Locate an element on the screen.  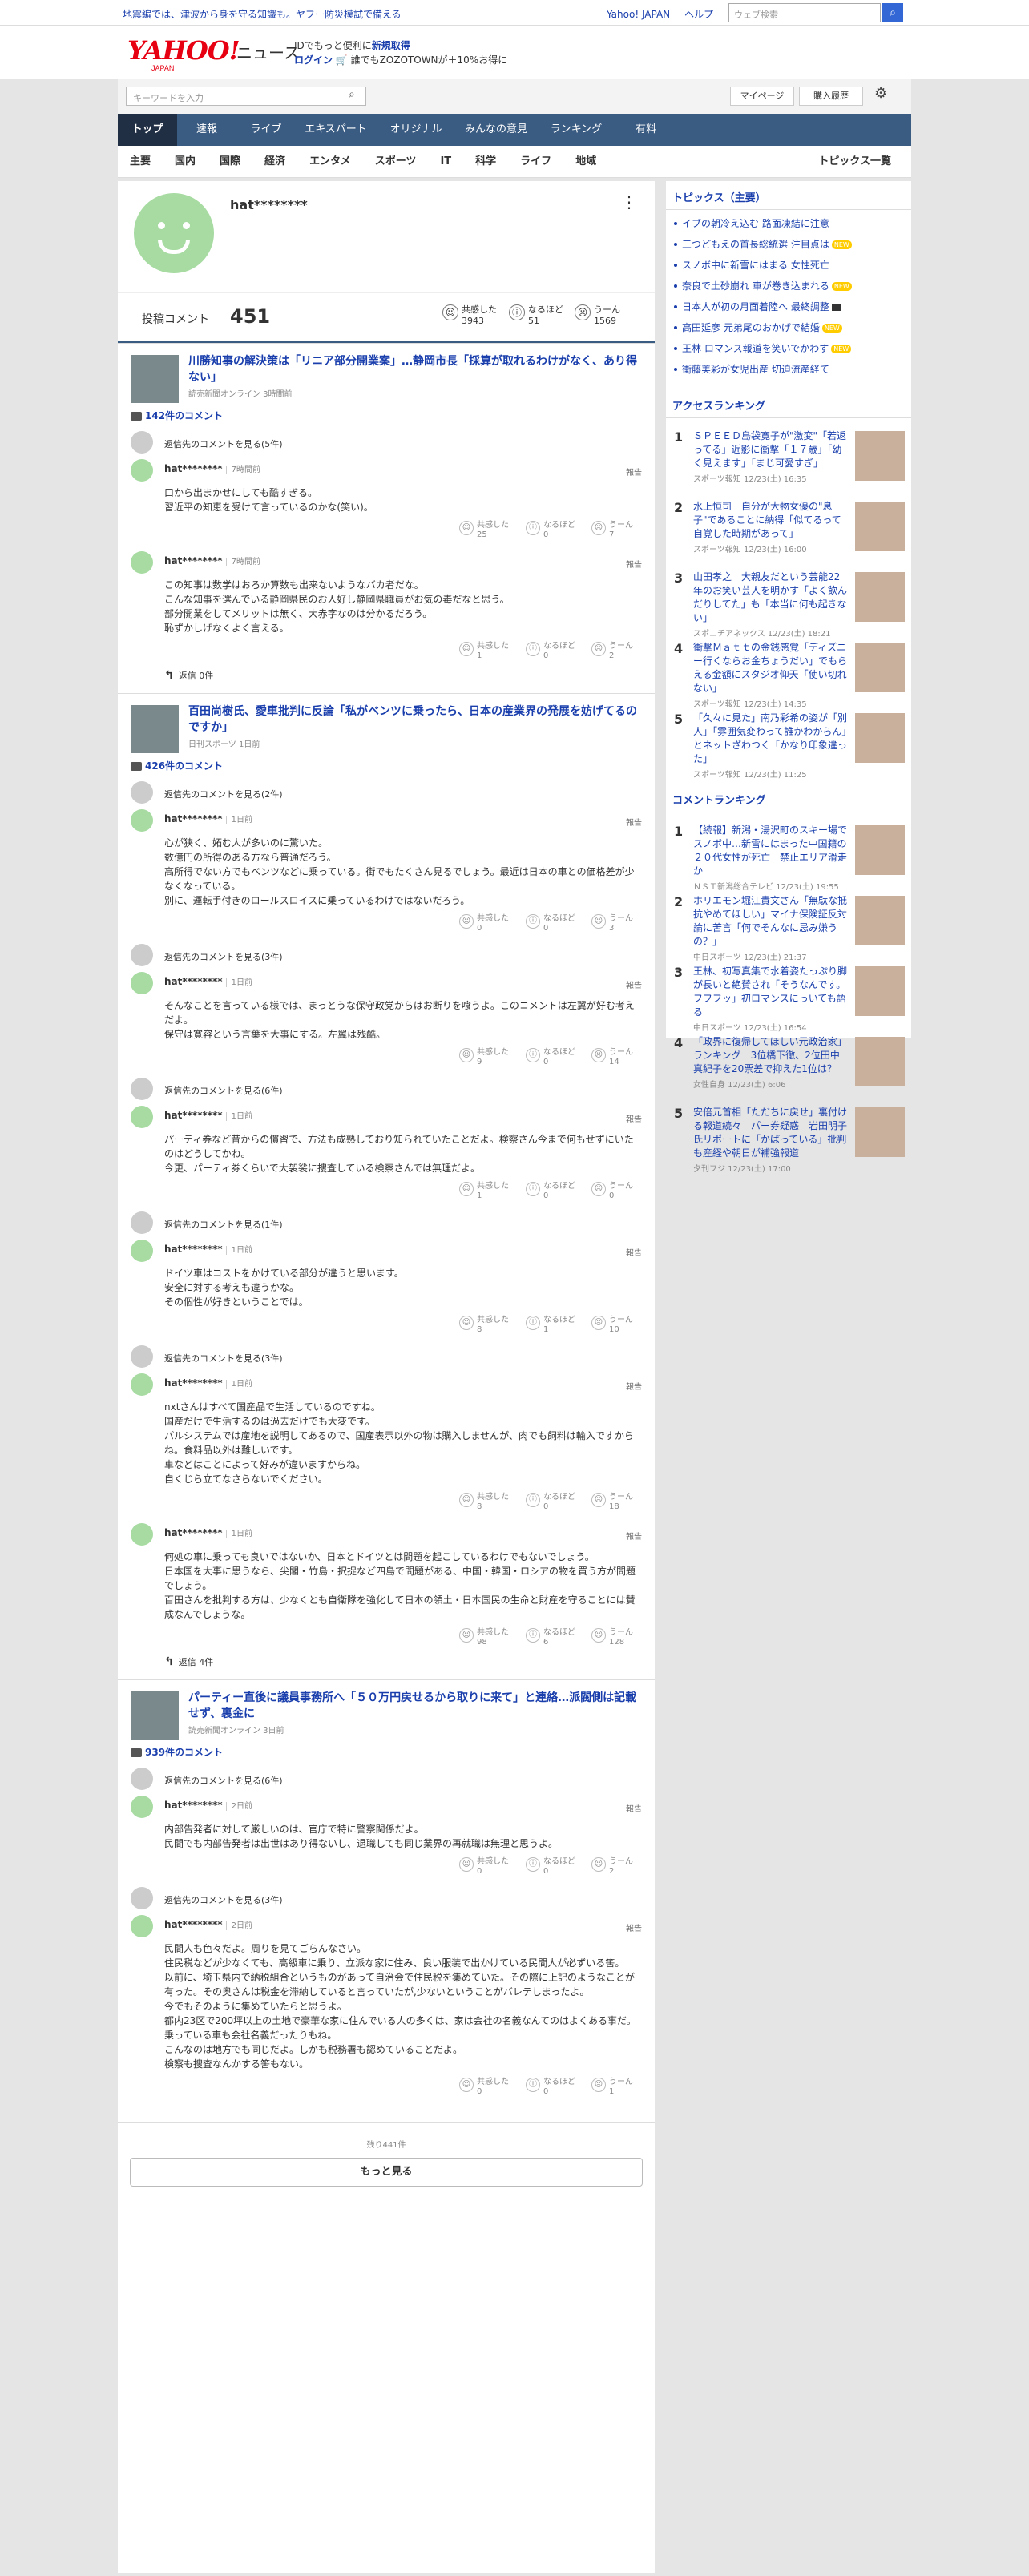
cat-it: IT is located at coordinates (445, 161).